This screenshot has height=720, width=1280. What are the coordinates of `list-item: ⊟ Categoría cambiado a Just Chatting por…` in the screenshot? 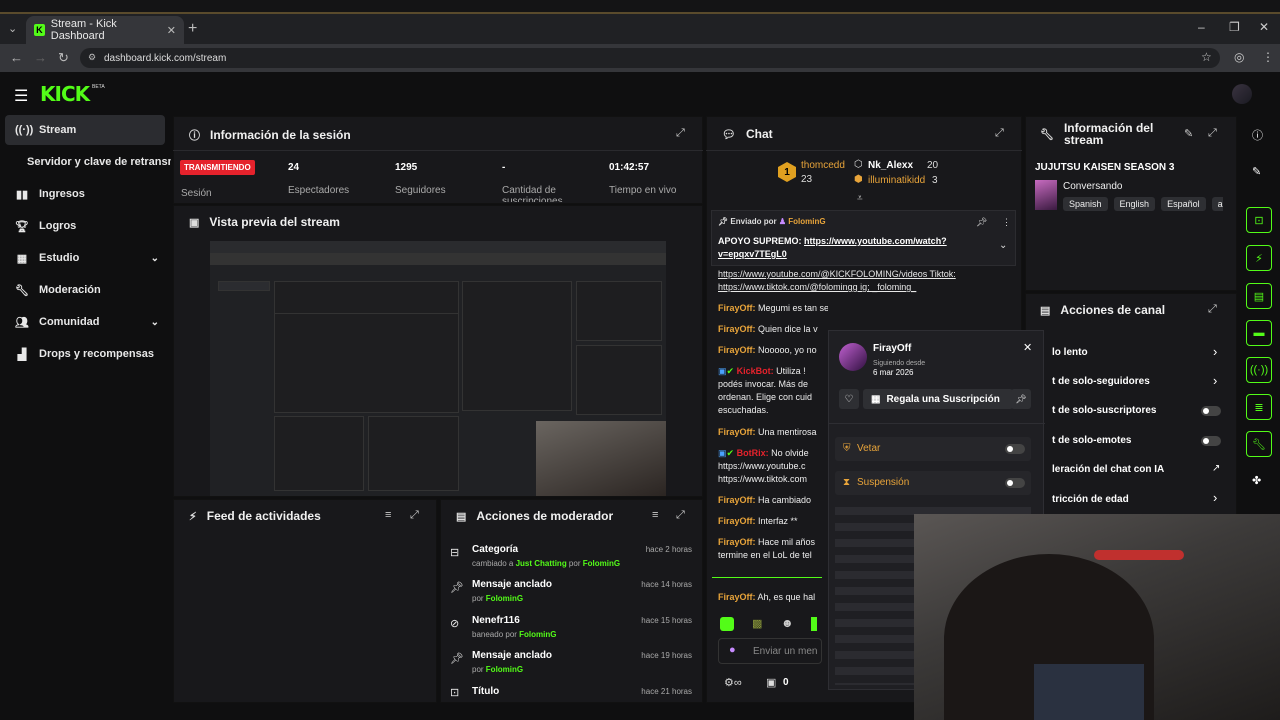 It's located at (572, 556).